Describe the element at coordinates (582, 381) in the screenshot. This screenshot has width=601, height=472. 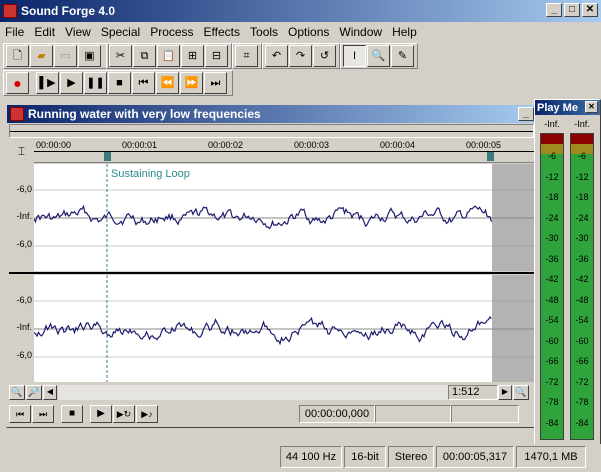
I see `meter-tick-R: -72` at that location.